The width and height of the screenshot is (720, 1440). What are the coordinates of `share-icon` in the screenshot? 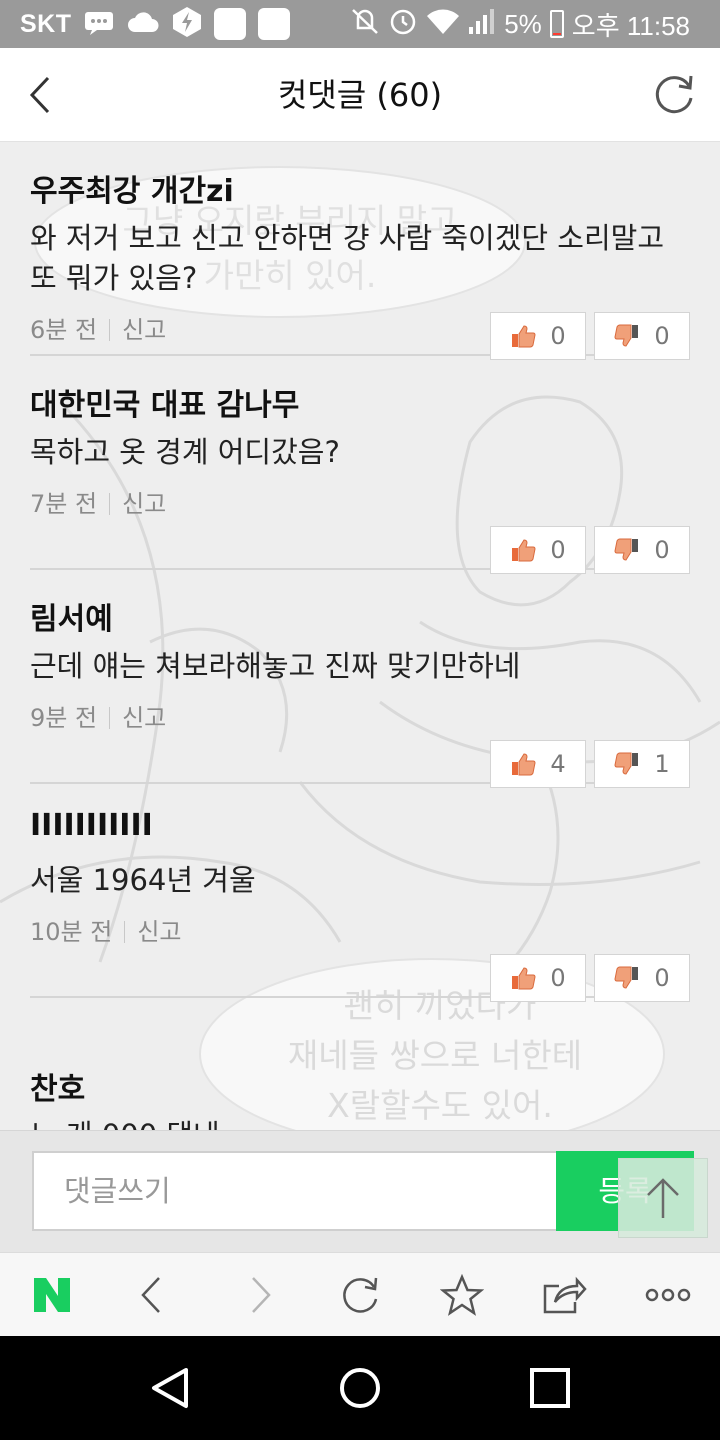 It's located at (565, 1295).